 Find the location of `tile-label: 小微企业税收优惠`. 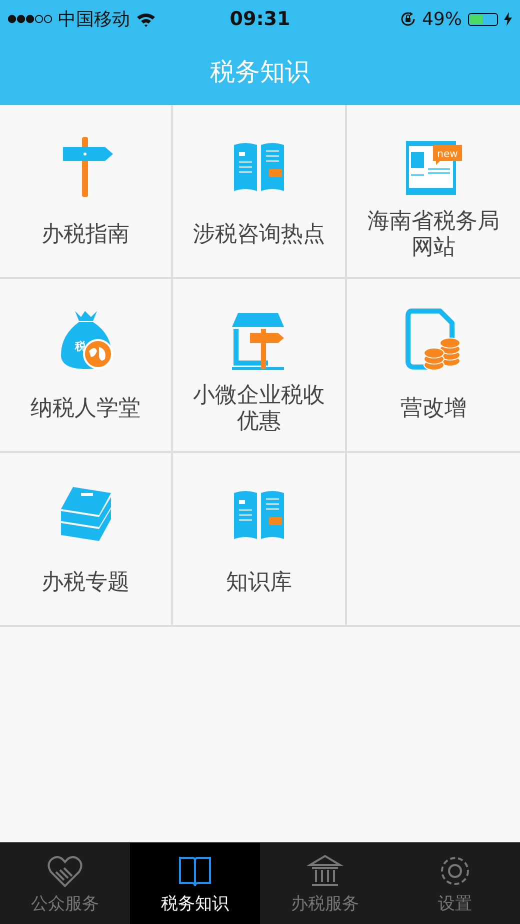

tile-label: 小微企业税收优惠 is located at coordinates (259, 409).